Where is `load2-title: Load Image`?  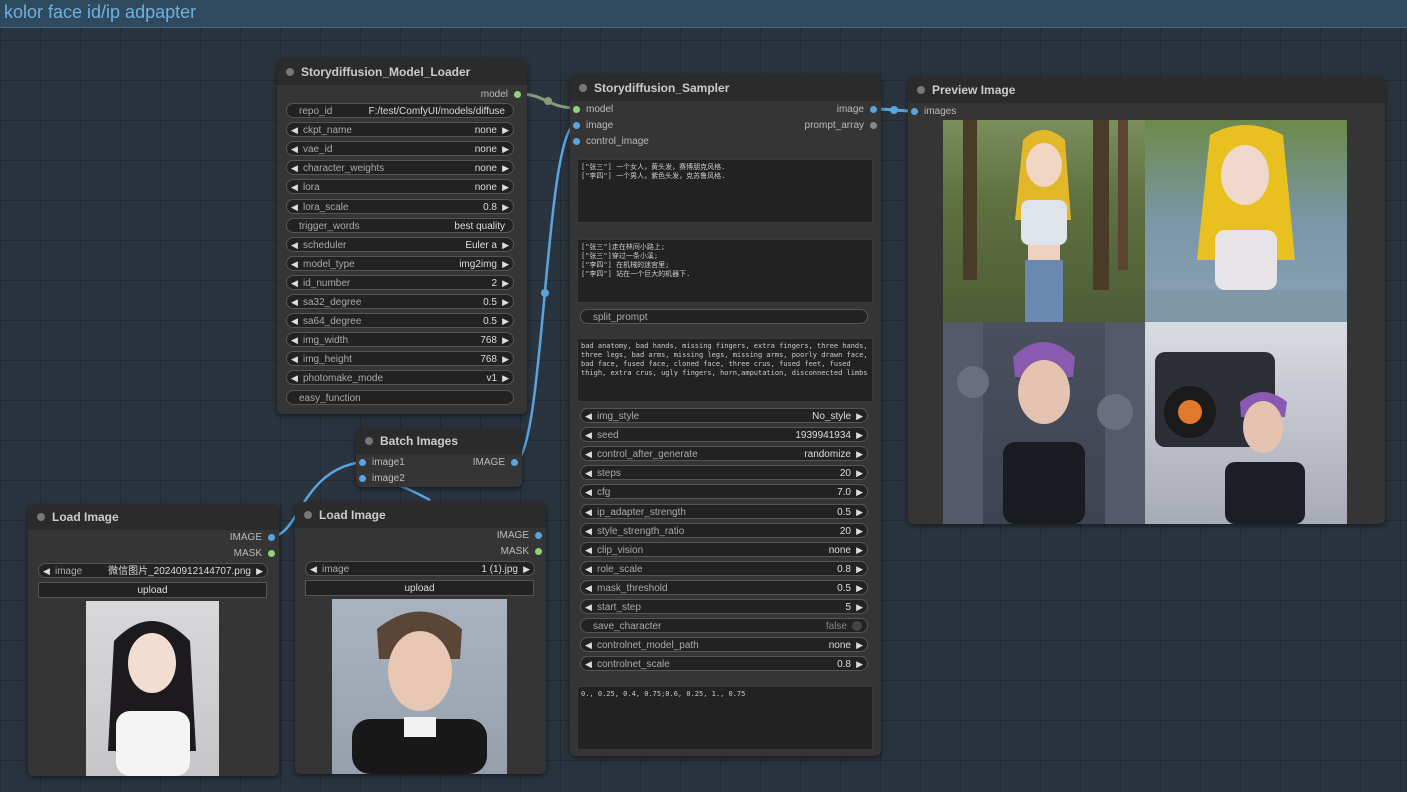 load2-title: Load Image is located at coordinates (420, 515).